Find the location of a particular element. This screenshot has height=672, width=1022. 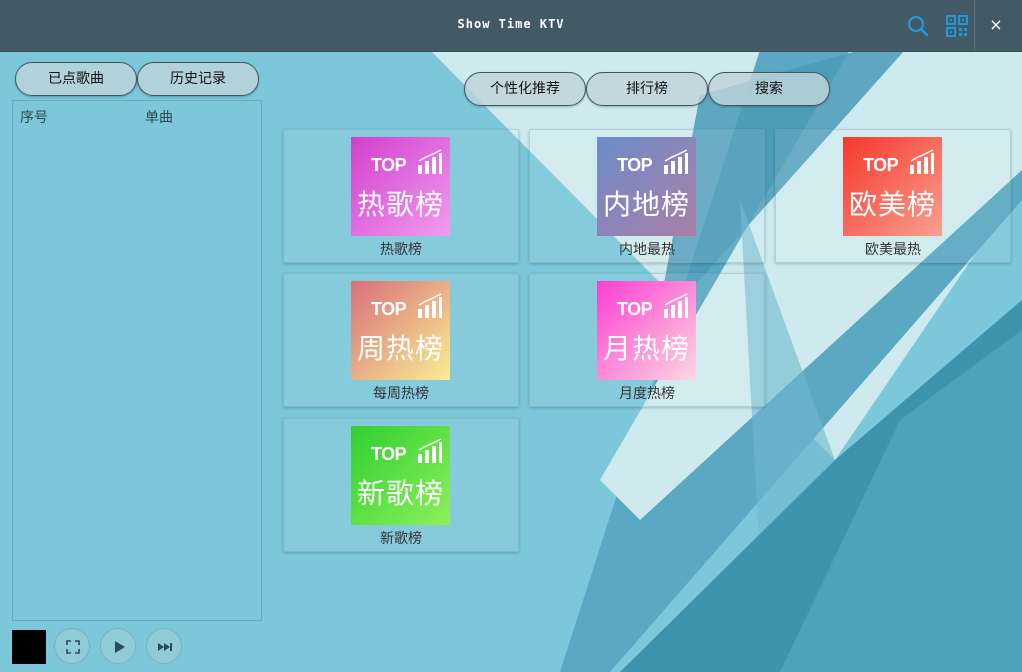

chart-cover-title: 新歌榜 is located at coordinates (400, 493).